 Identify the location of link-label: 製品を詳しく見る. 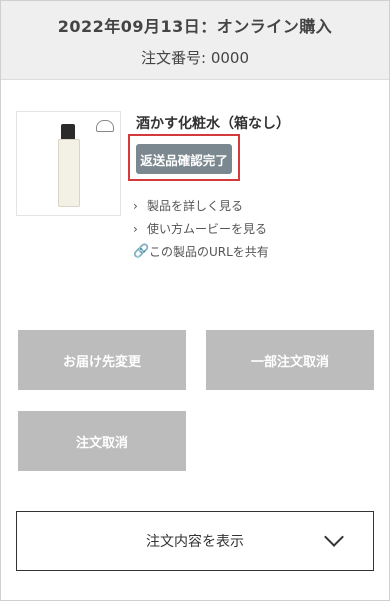
(195, 206).